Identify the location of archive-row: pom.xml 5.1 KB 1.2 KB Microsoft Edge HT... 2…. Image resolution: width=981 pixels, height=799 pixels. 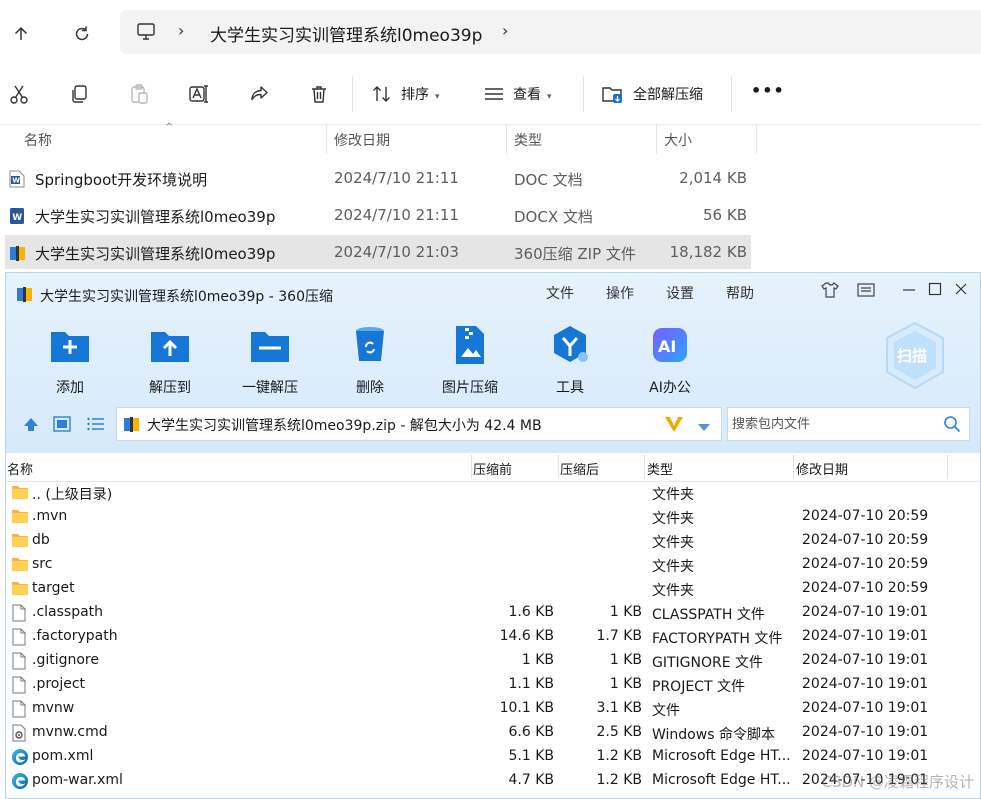
(493, 757).